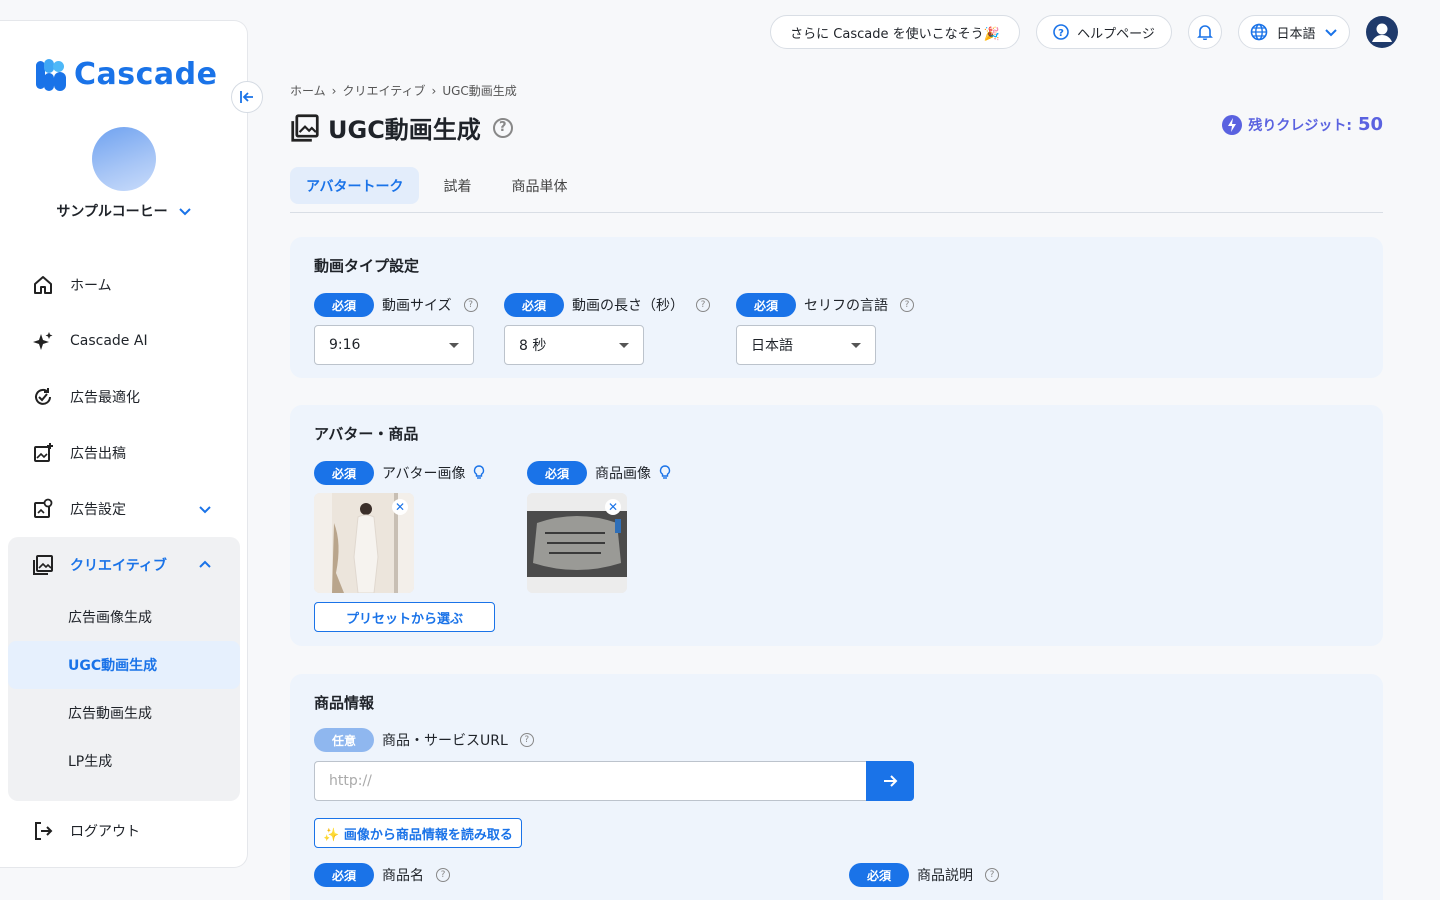 The width and height of the screenshot is (1440, 900). What do you see at coordinates (403, 876) in the screenshot?
I see `product-name-label-text: 商品名` at bounding box center [403, 876].